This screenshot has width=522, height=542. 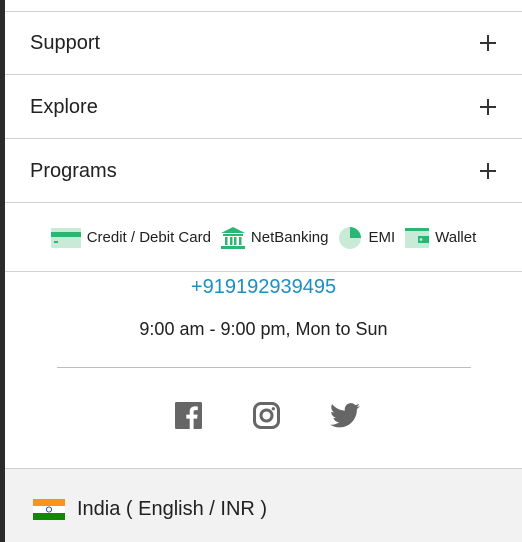 I want to click on payment-label: EMI, so click(x=382, y=237).